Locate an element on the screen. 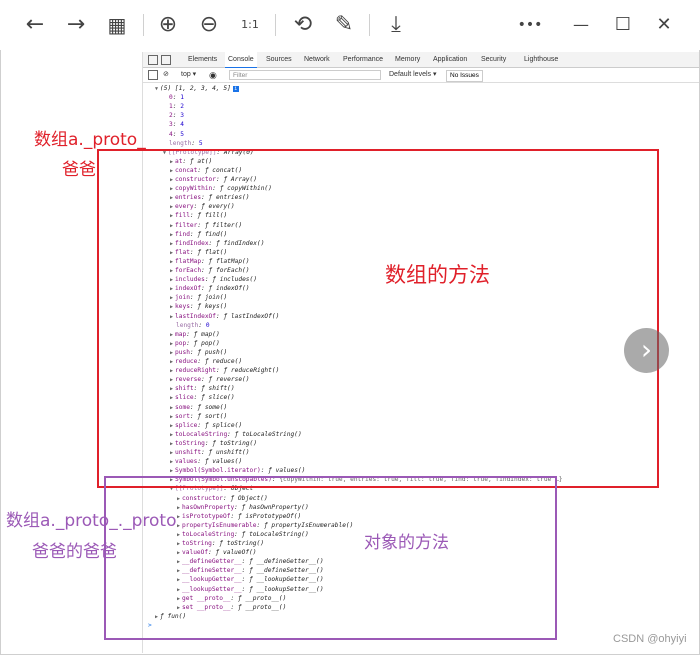  tab-performance: Performance is located at coordinates (363, 59).